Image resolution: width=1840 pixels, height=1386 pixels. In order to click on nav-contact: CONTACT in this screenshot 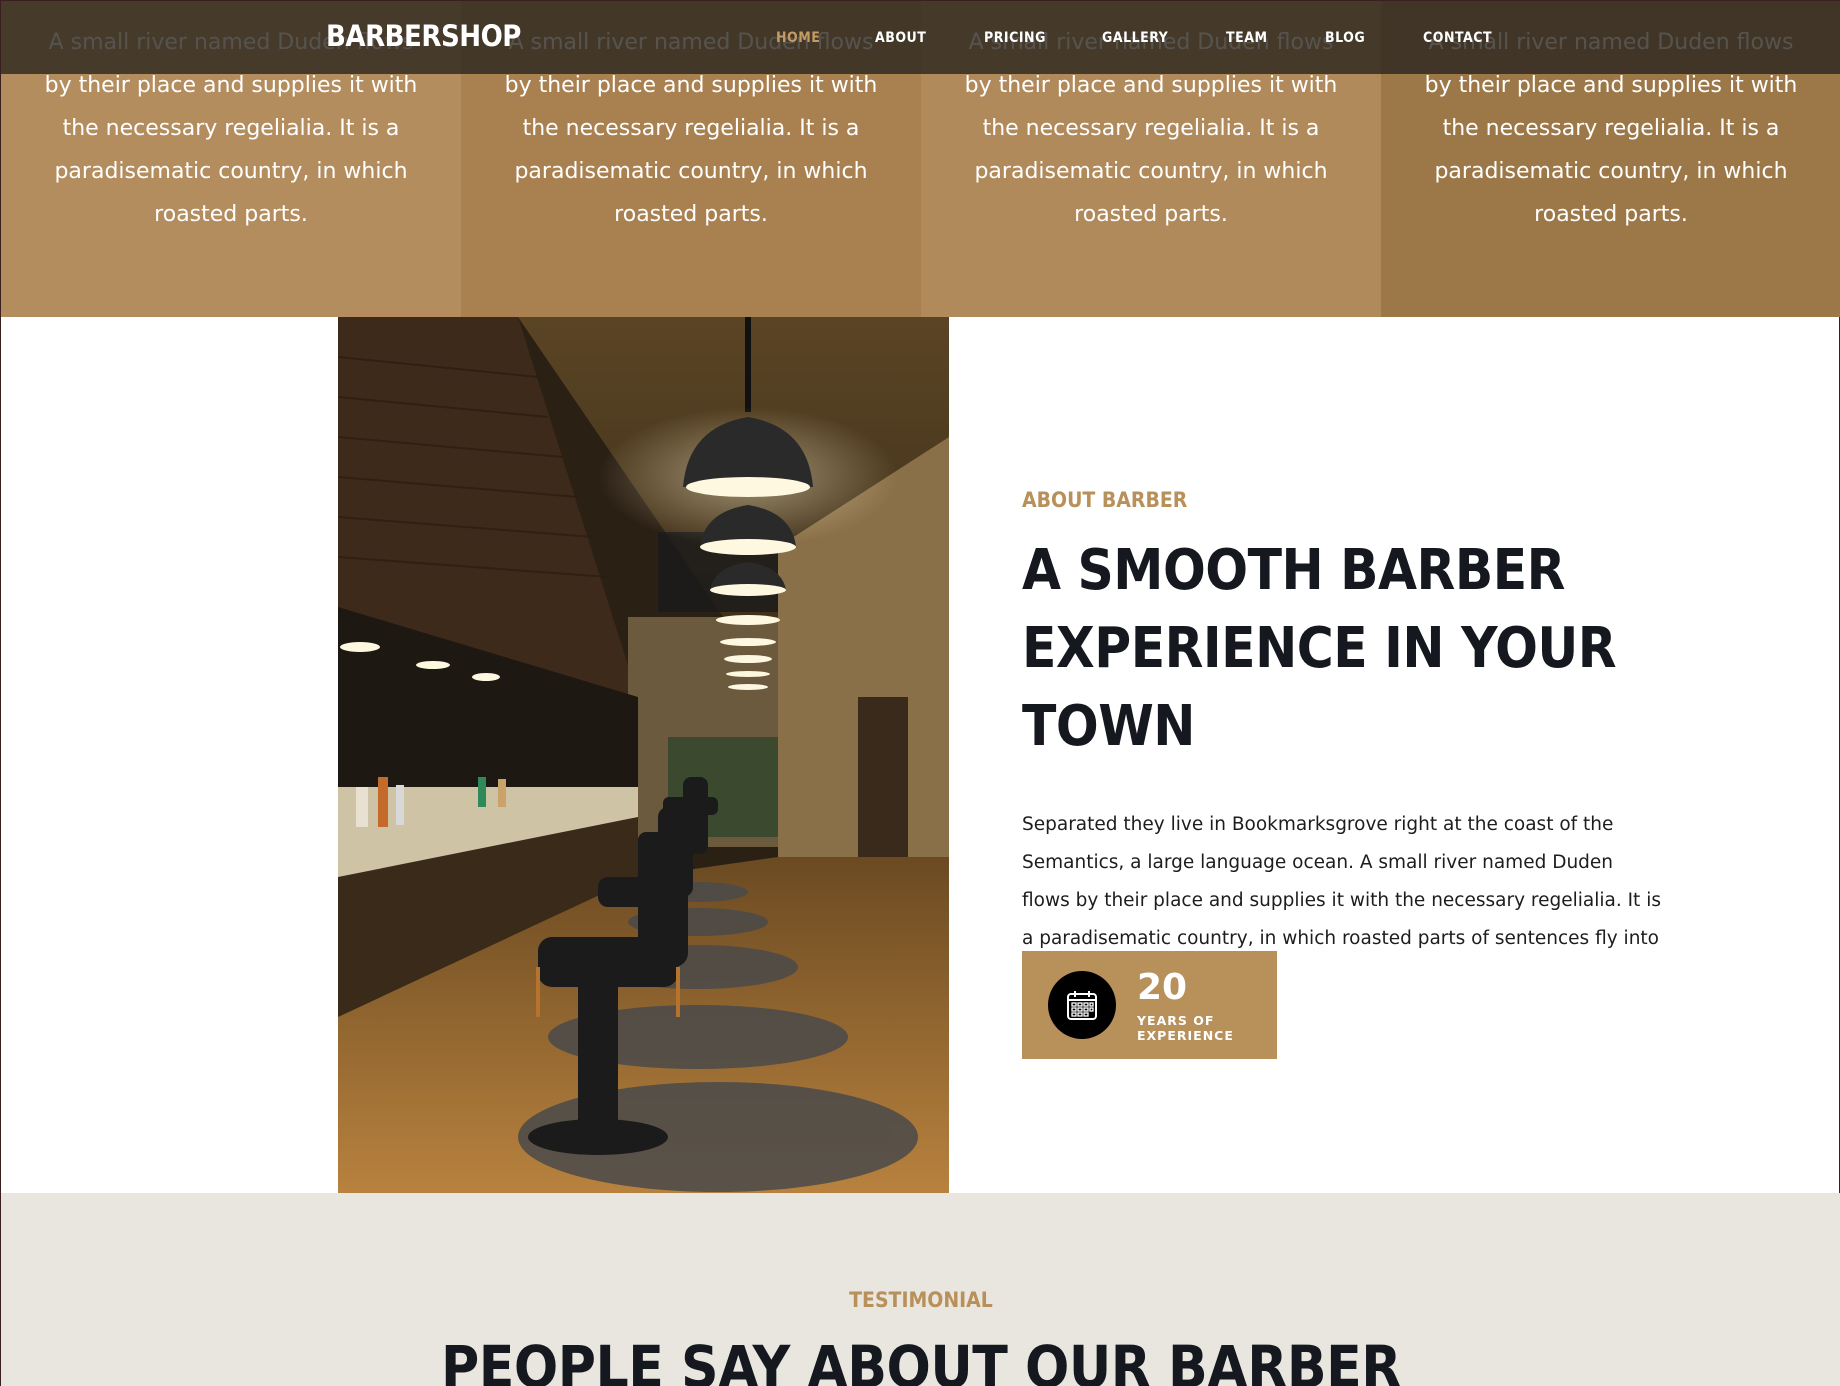, I will do `click(1457, 38)`.